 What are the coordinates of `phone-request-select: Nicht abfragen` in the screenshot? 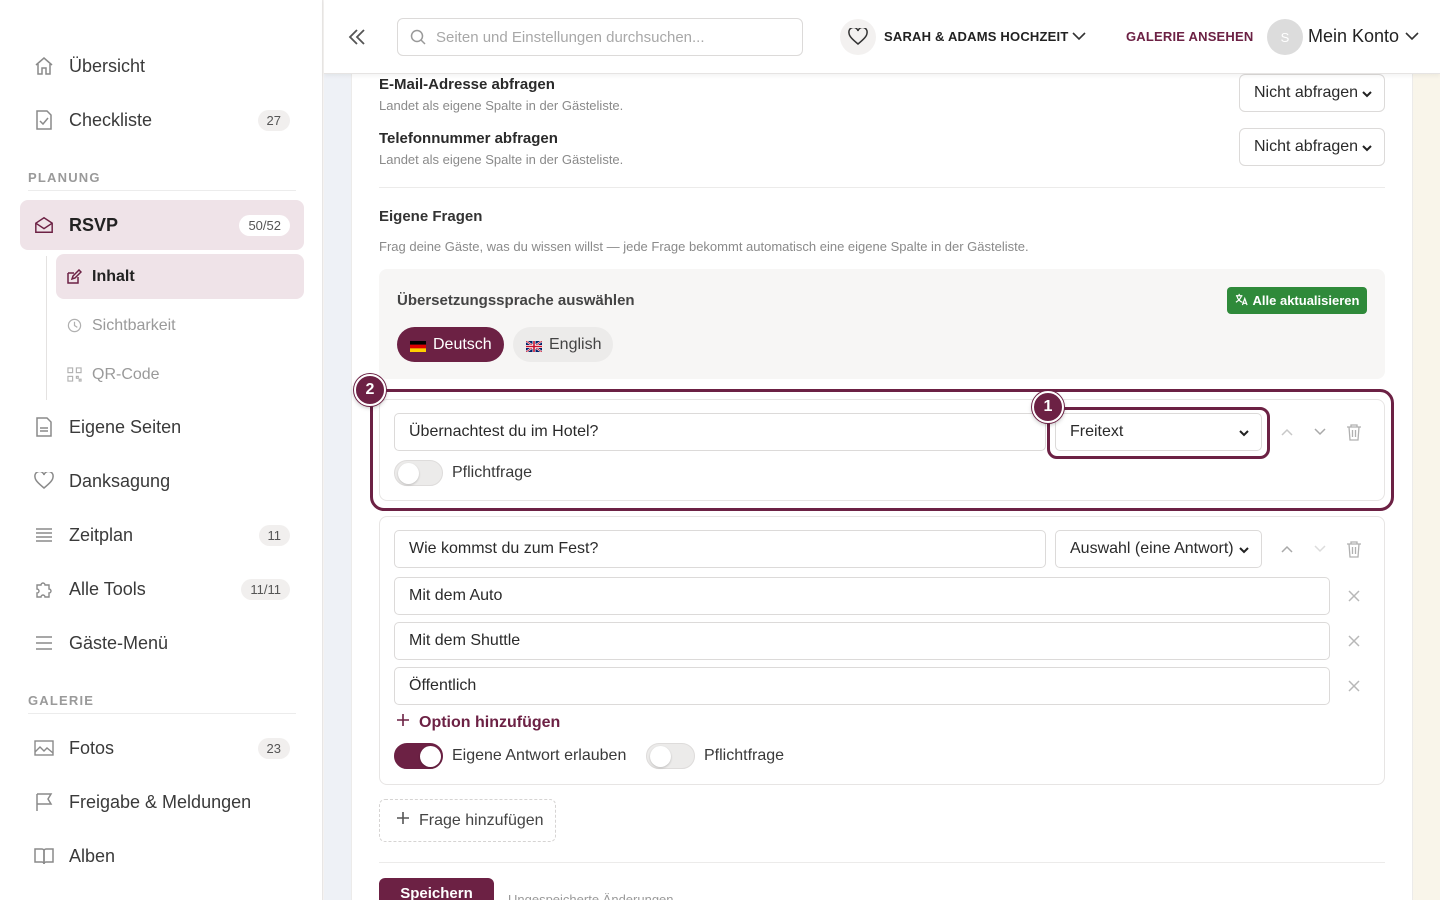 It's located at (1312, 147).